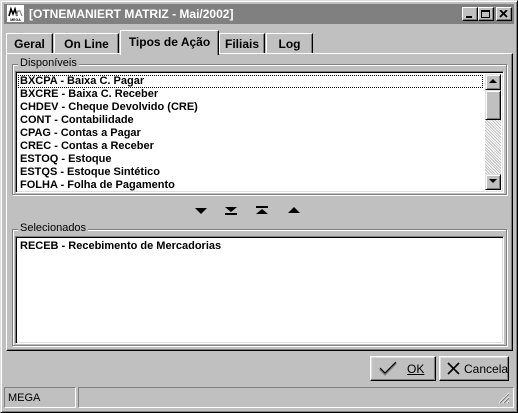  I want to click on cancel-label: Cancela, so click(486, 369).